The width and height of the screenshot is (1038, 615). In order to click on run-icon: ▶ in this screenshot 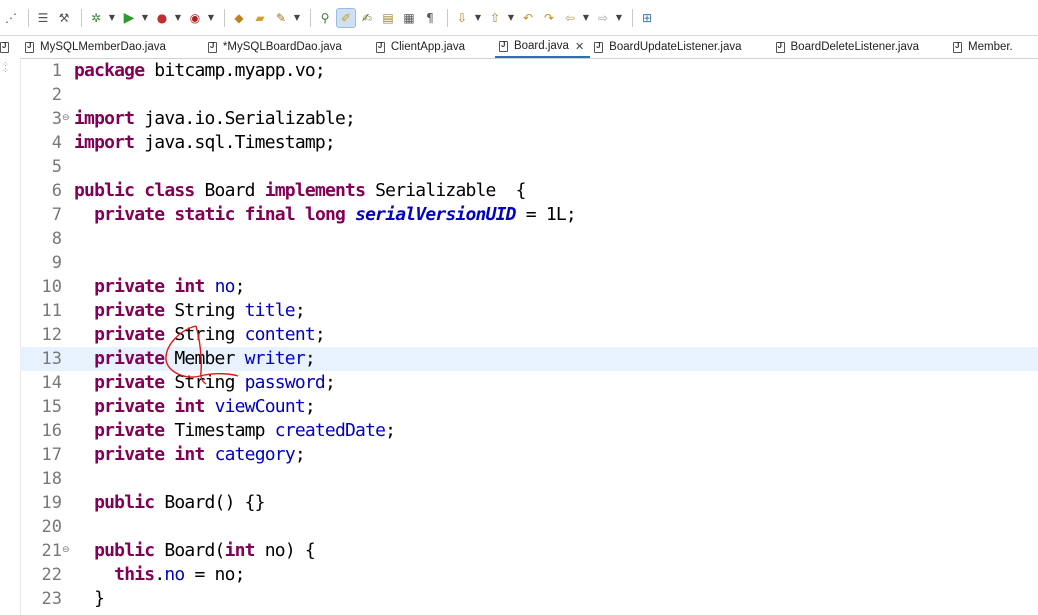, I will do `click(129, 18)`.